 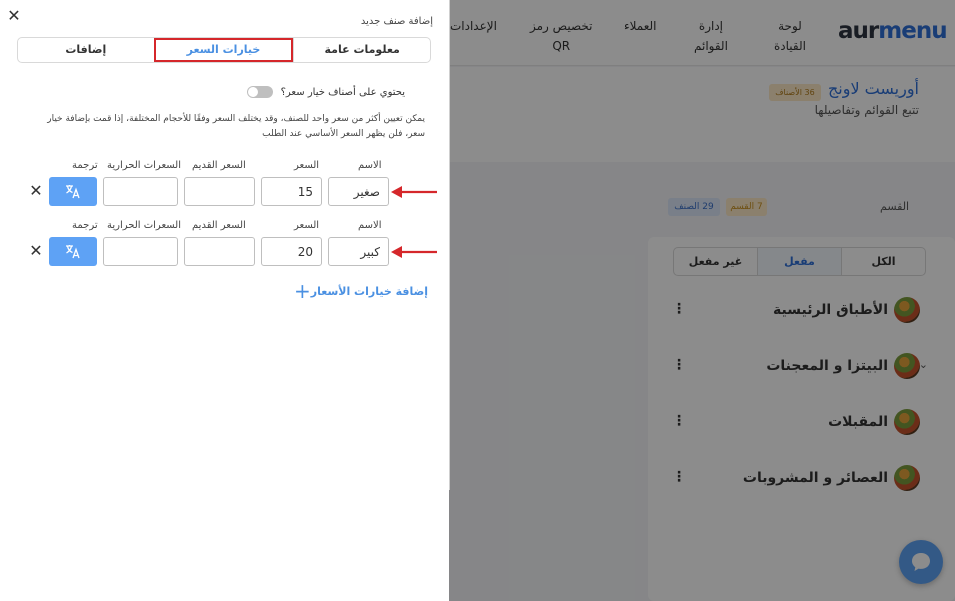 What do you see at coordinates (873, 88) in the screenshot?
I see `page-title: أوريست لاونج` at bounding box center [873, 88].